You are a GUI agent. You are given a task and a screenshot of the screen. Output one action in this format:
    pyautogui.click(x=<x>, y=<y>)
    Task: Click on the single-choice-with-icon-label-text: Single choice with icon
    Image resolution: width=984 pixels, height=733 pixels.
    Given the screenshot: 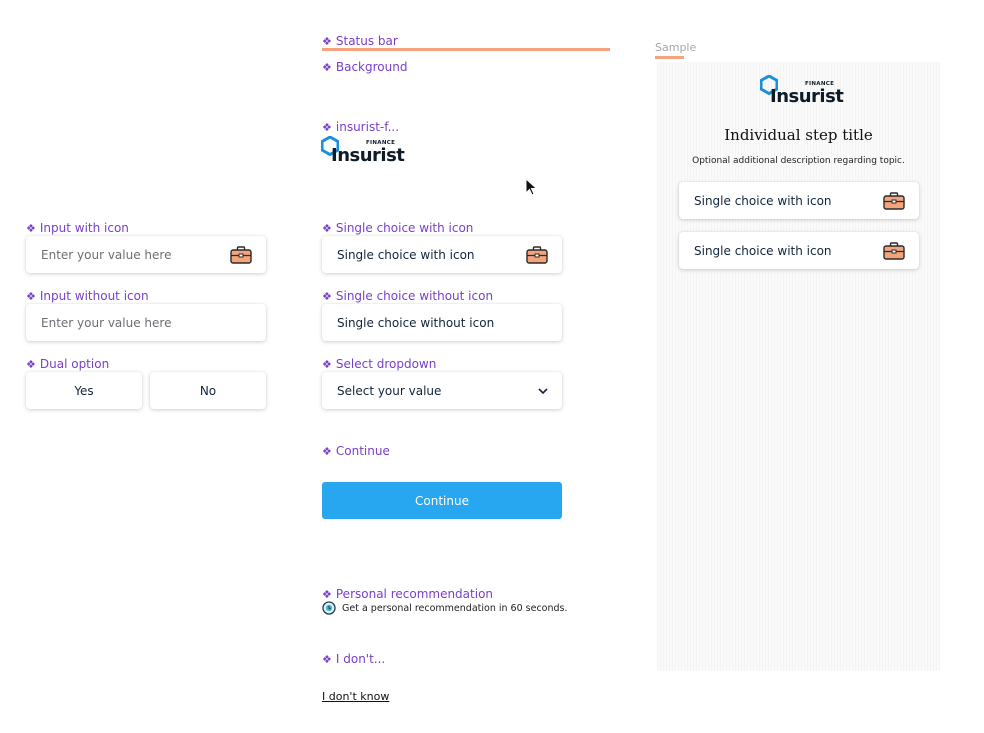 What is the action you would take?
    pyautogui.click(x=404, y=228)
    